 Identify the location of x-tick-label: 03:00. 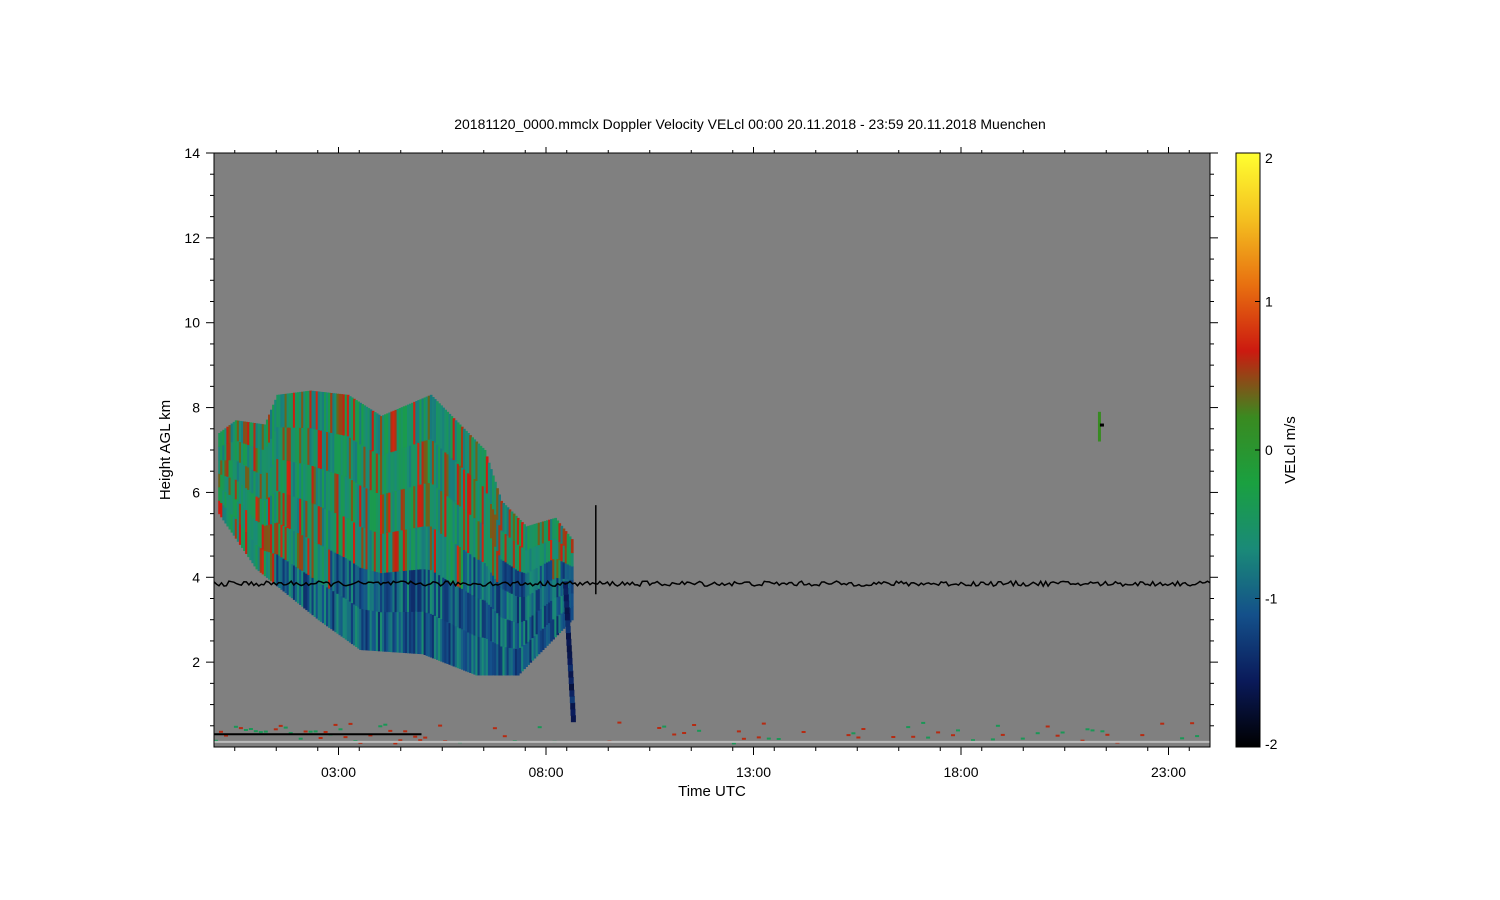
(338, 772).